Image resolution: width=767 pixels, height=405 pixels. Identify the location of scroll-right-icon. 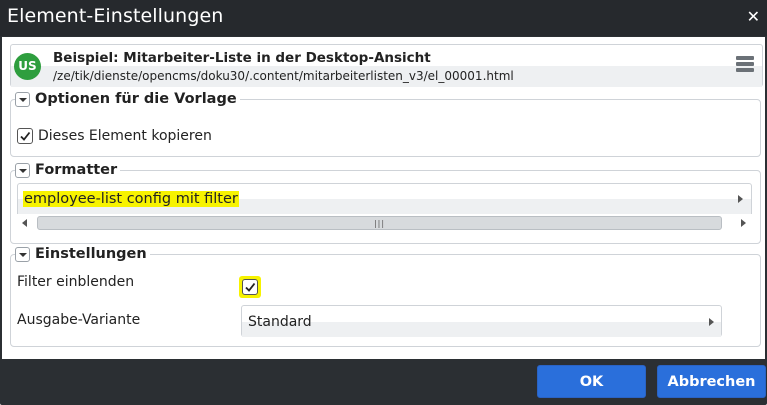
(743, 223).